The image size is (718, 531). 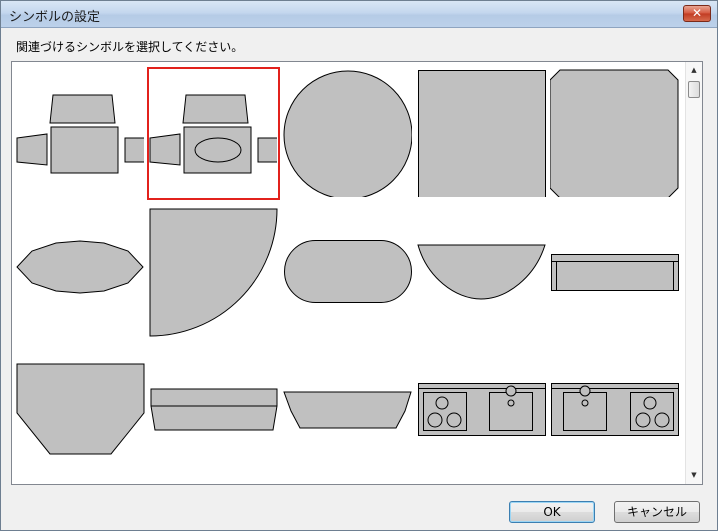 What do you see at coordinates (657, 512) in the screenshot?
I see `cancel-button: キャンセル` at bounding box center [657, 512].